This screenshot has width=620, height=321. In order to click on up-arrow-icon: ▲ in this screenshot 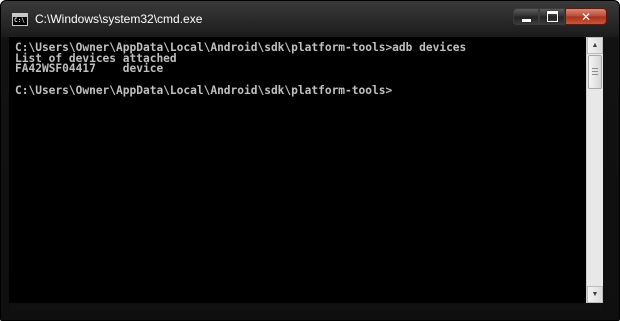, I will do `click(595, 45)`.